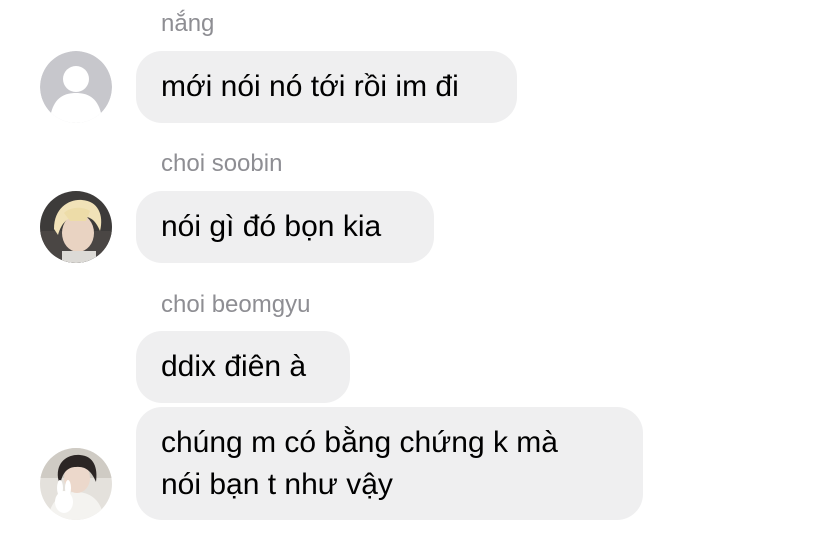 This screenshot has height=537, width=828. What do you see at coordinates (236, 304) in the screenshot?
I see `sender-name: choi beomgyu` at bounding box center [236, 304].